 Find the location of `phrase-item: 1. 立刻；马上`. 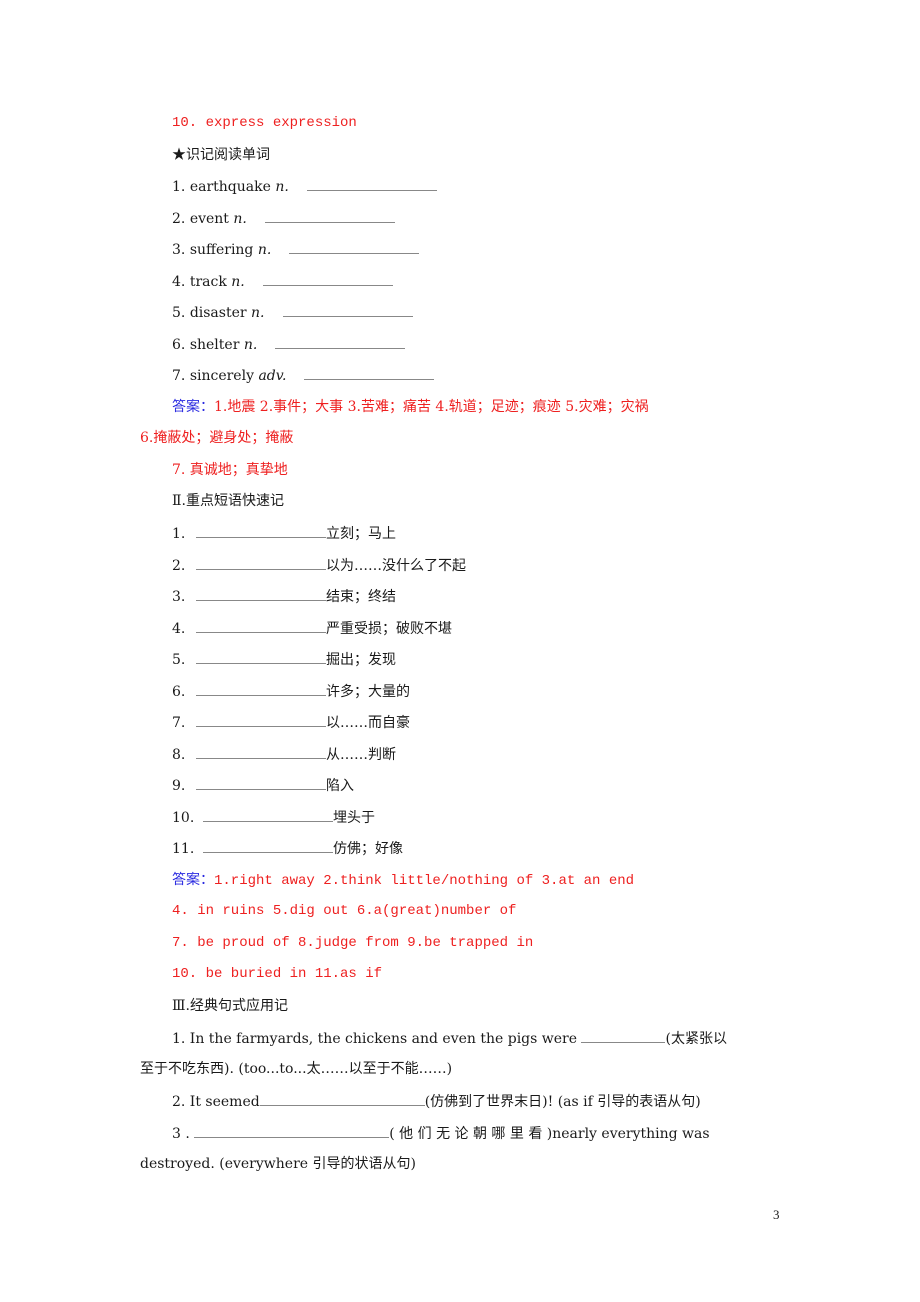

phrase-item: 1. 立刻；马上 is located at coordinates (284, 533).